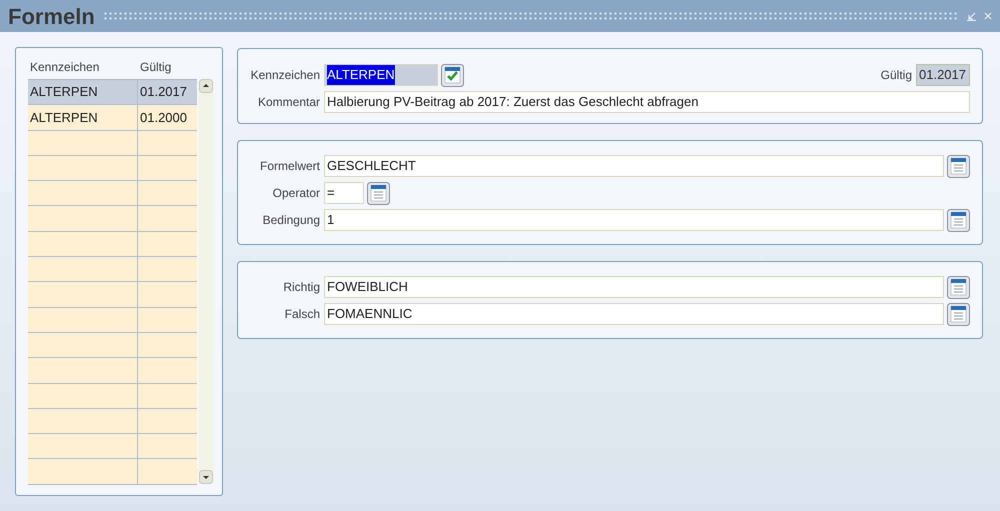 The height and width of the screenshot is (511, 1000). I want to click on scroll-up-icon, so click(206, 86).